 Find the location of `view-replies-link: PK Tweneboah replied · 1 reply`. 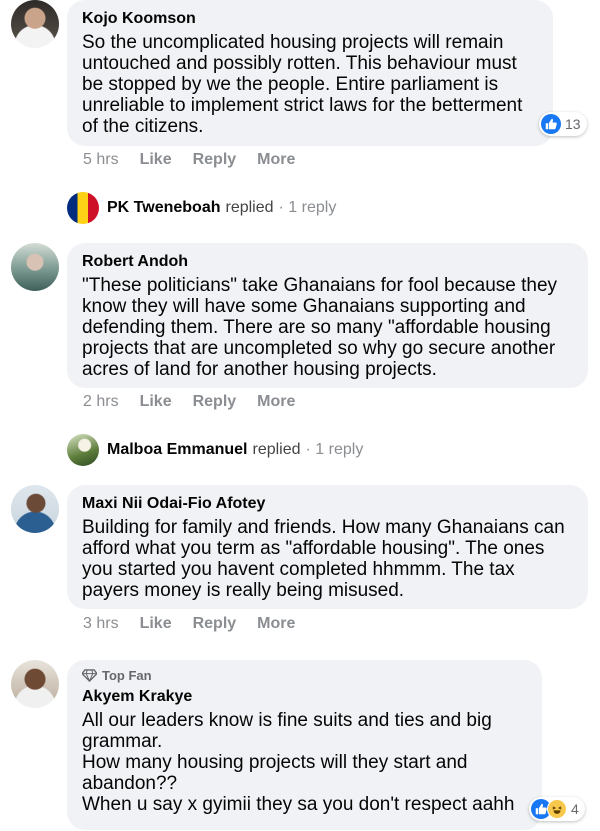

view-replies-link: PK Tweneboah replied · 1 reply is located at coordinates (201, 208).